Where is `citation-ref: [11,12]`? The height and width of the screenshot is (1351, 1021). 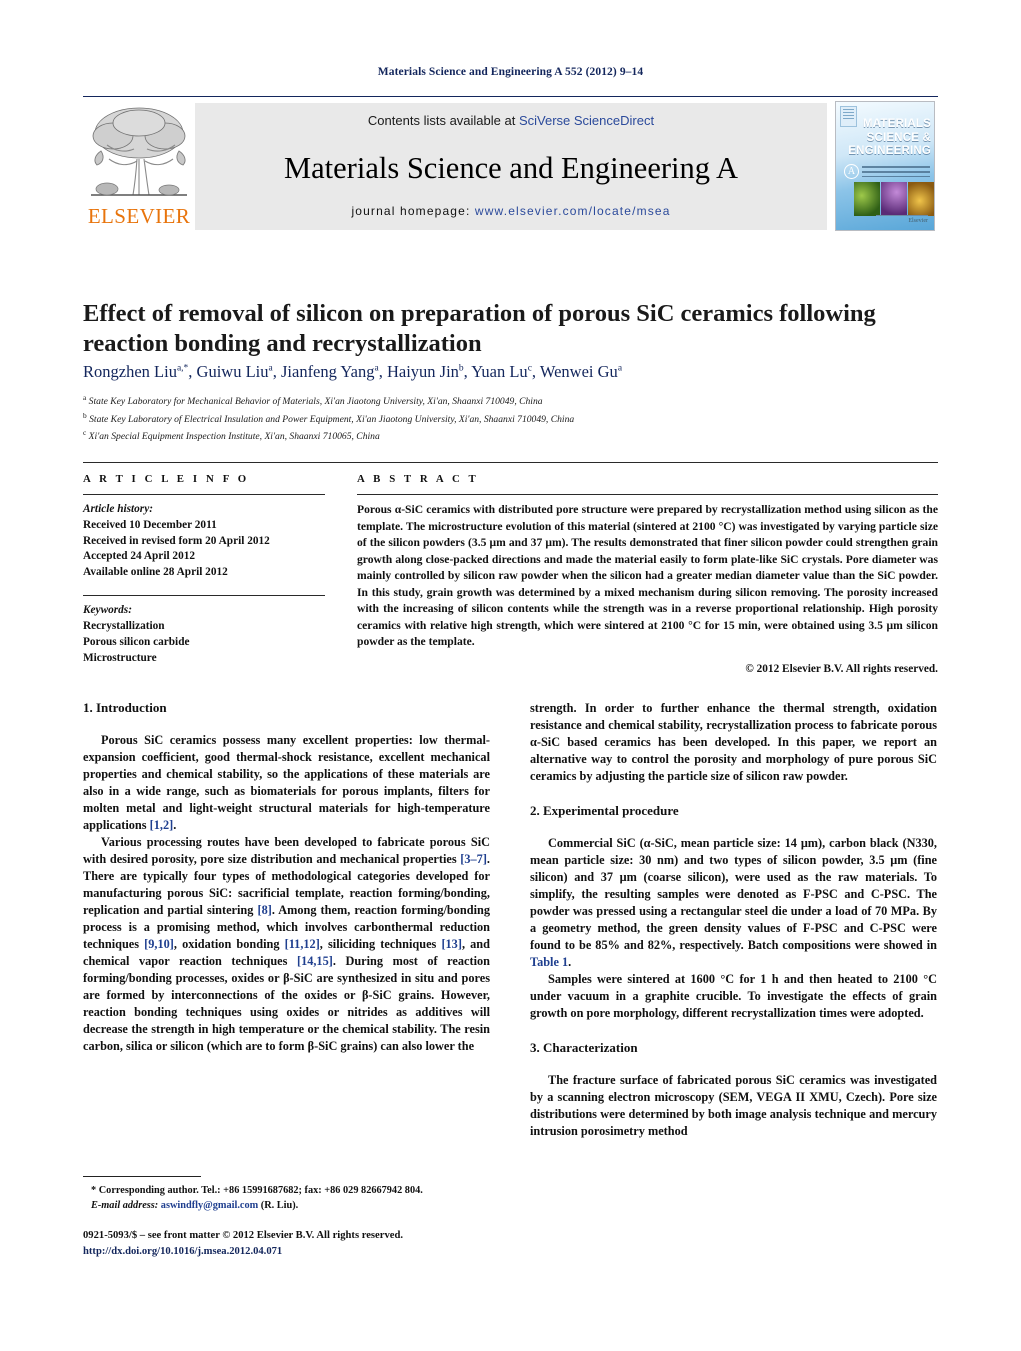 citation-ref: [11,12] is located at coordinates (302, 944).